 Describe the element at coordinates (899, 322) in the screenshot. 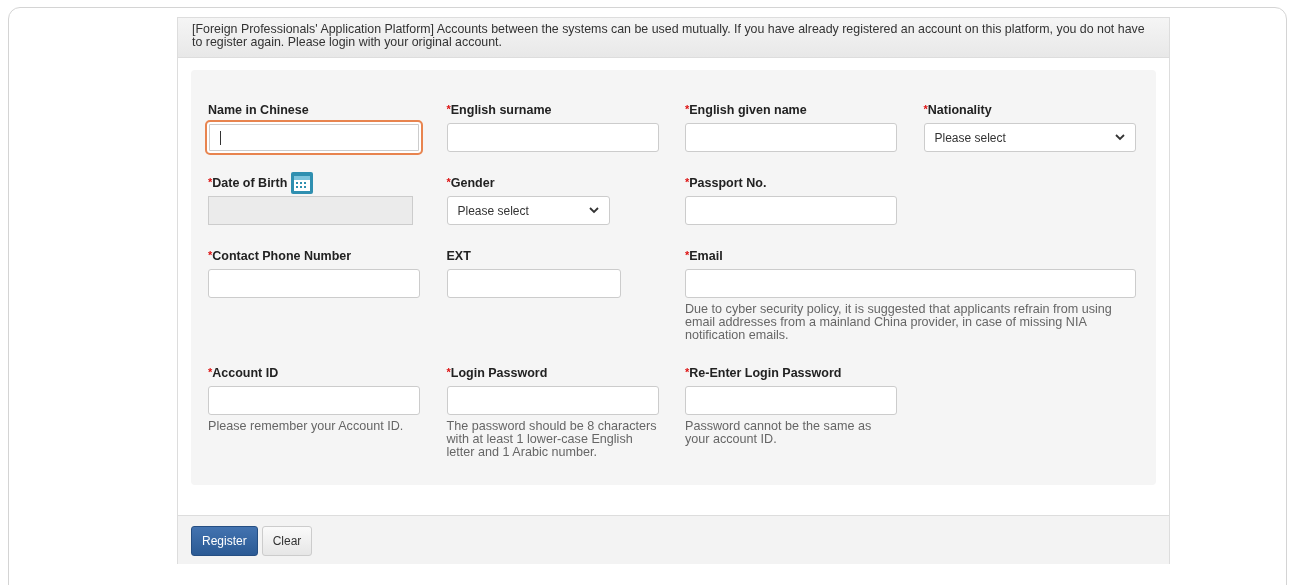

I see `help-text: Due to cyber security policy, it is suggested that applicants refrain from using email addresses from a mainland China provider, in case of missing NIA notification emails.` at that location.